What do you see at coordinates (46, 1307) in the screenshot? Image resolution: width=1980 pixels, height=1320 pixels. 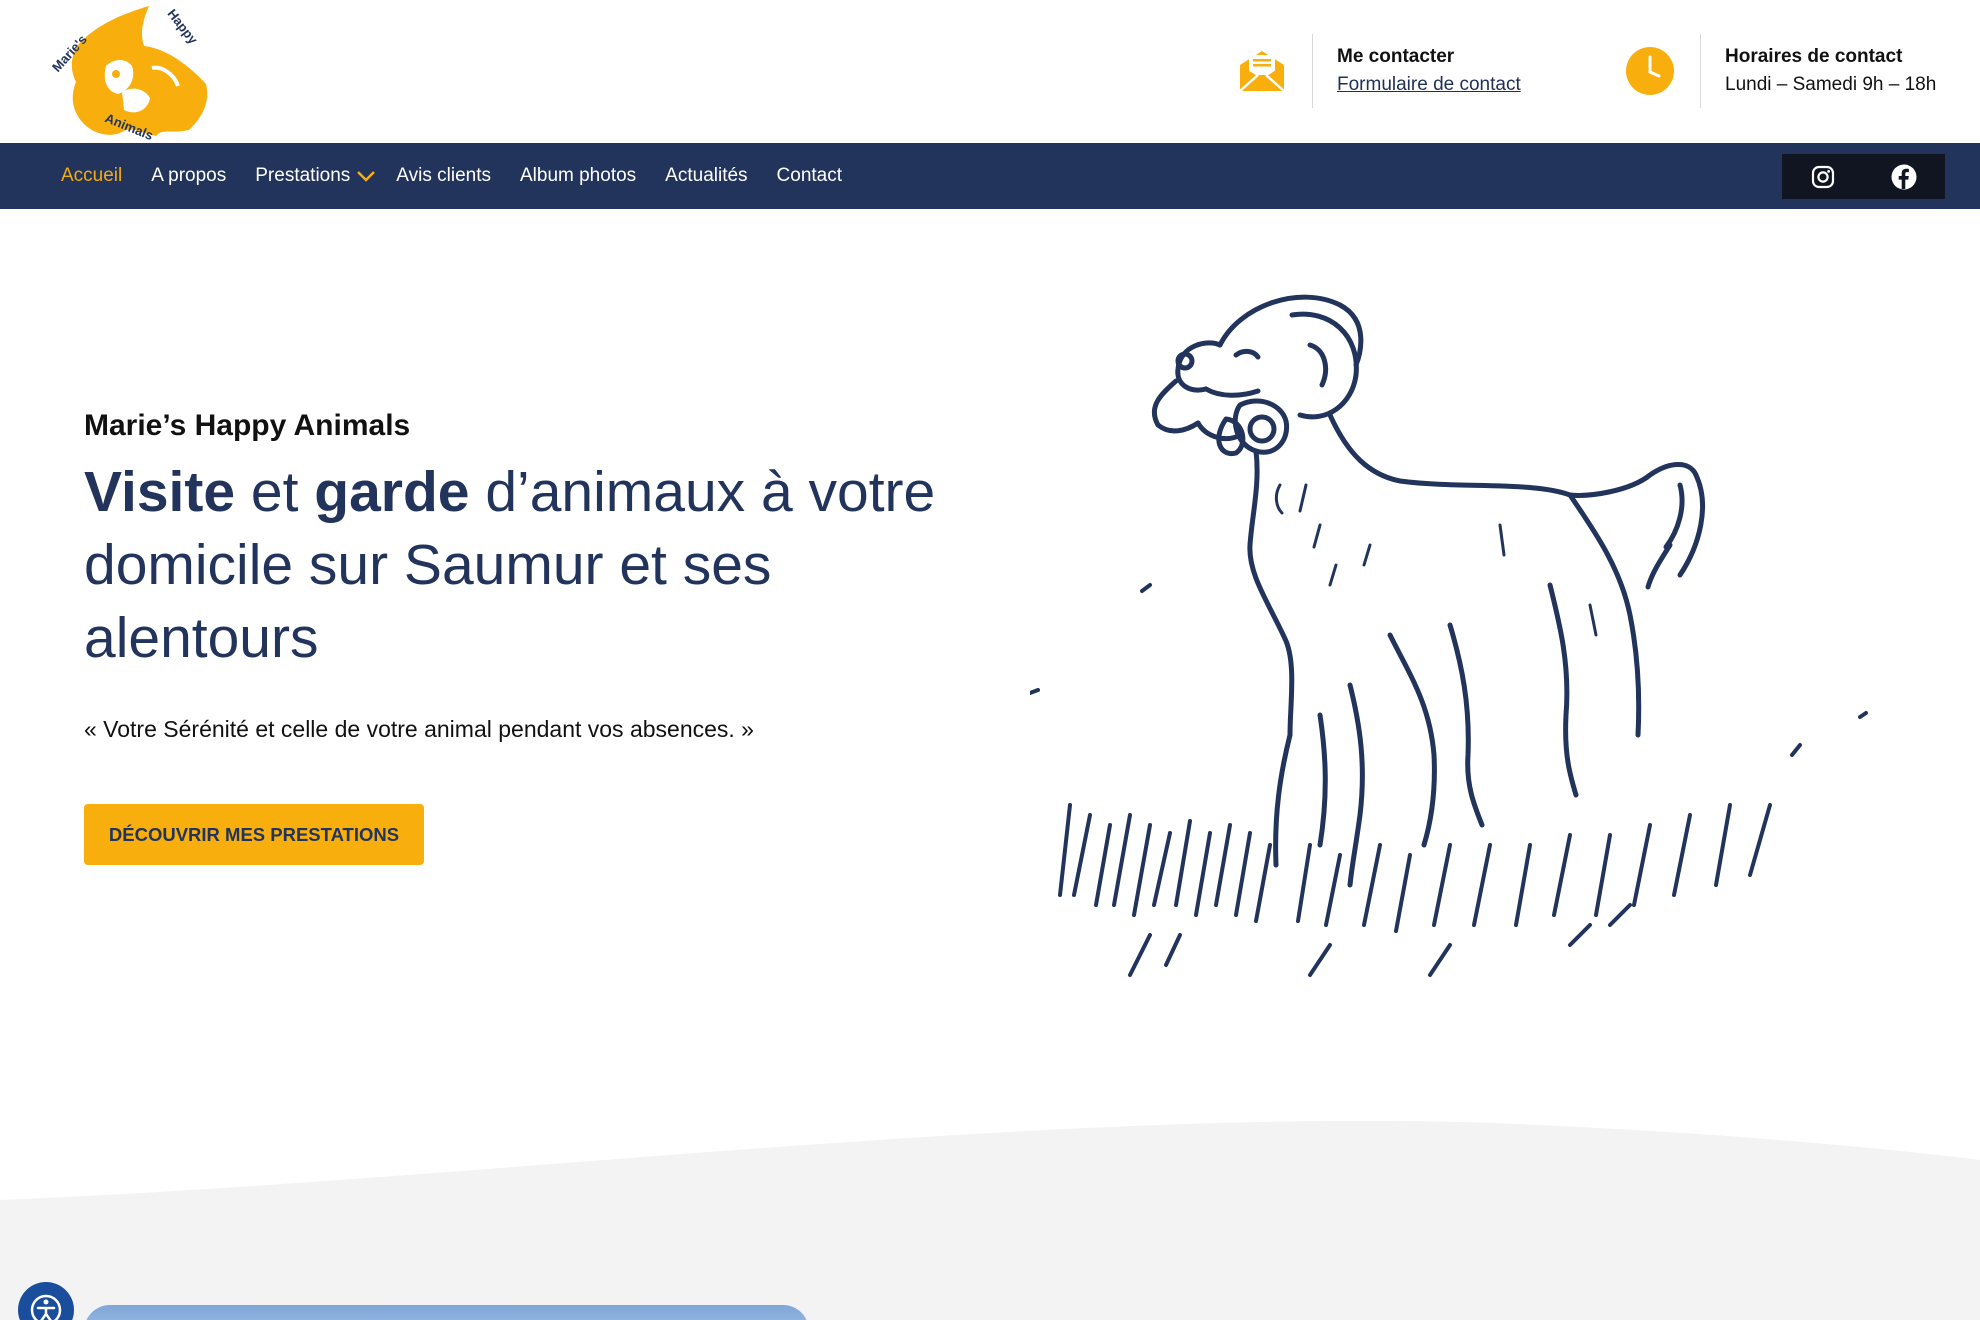 I see `accessibility-icon` at bounding box center [46, 1307].